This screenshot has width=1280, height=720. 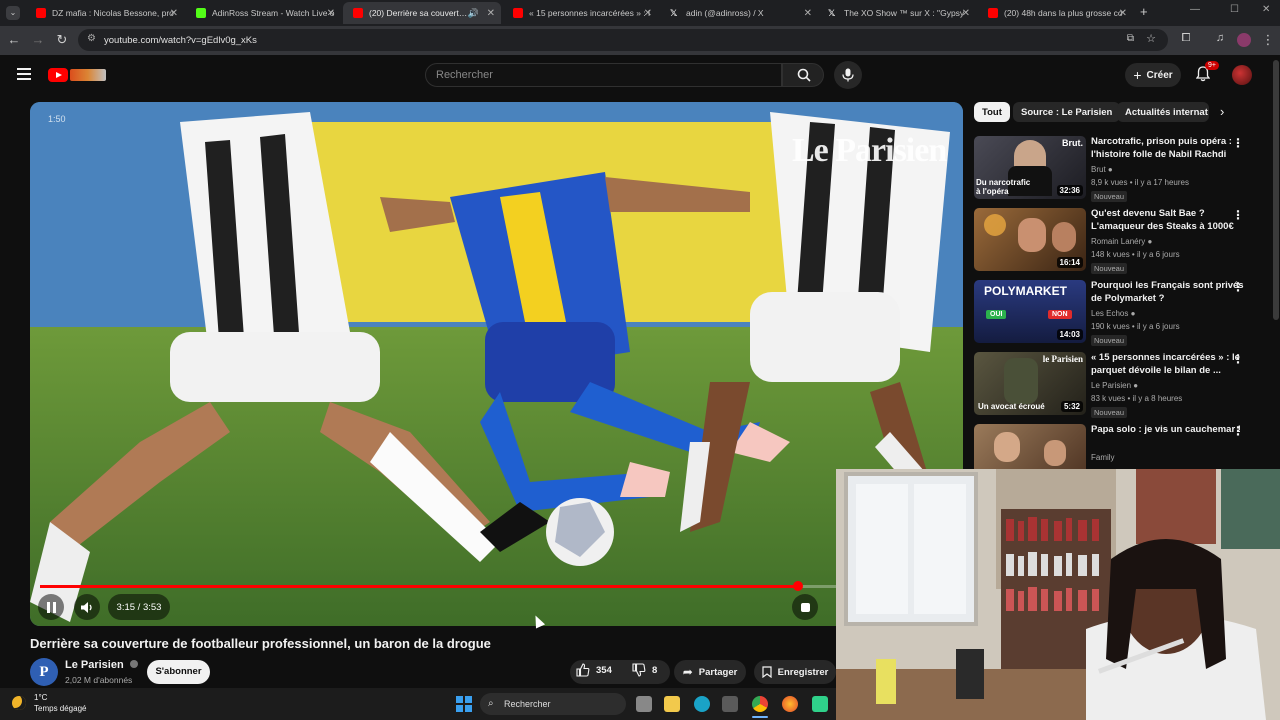 I want to click on channel-avatar: P, so click(x=44, y=672).